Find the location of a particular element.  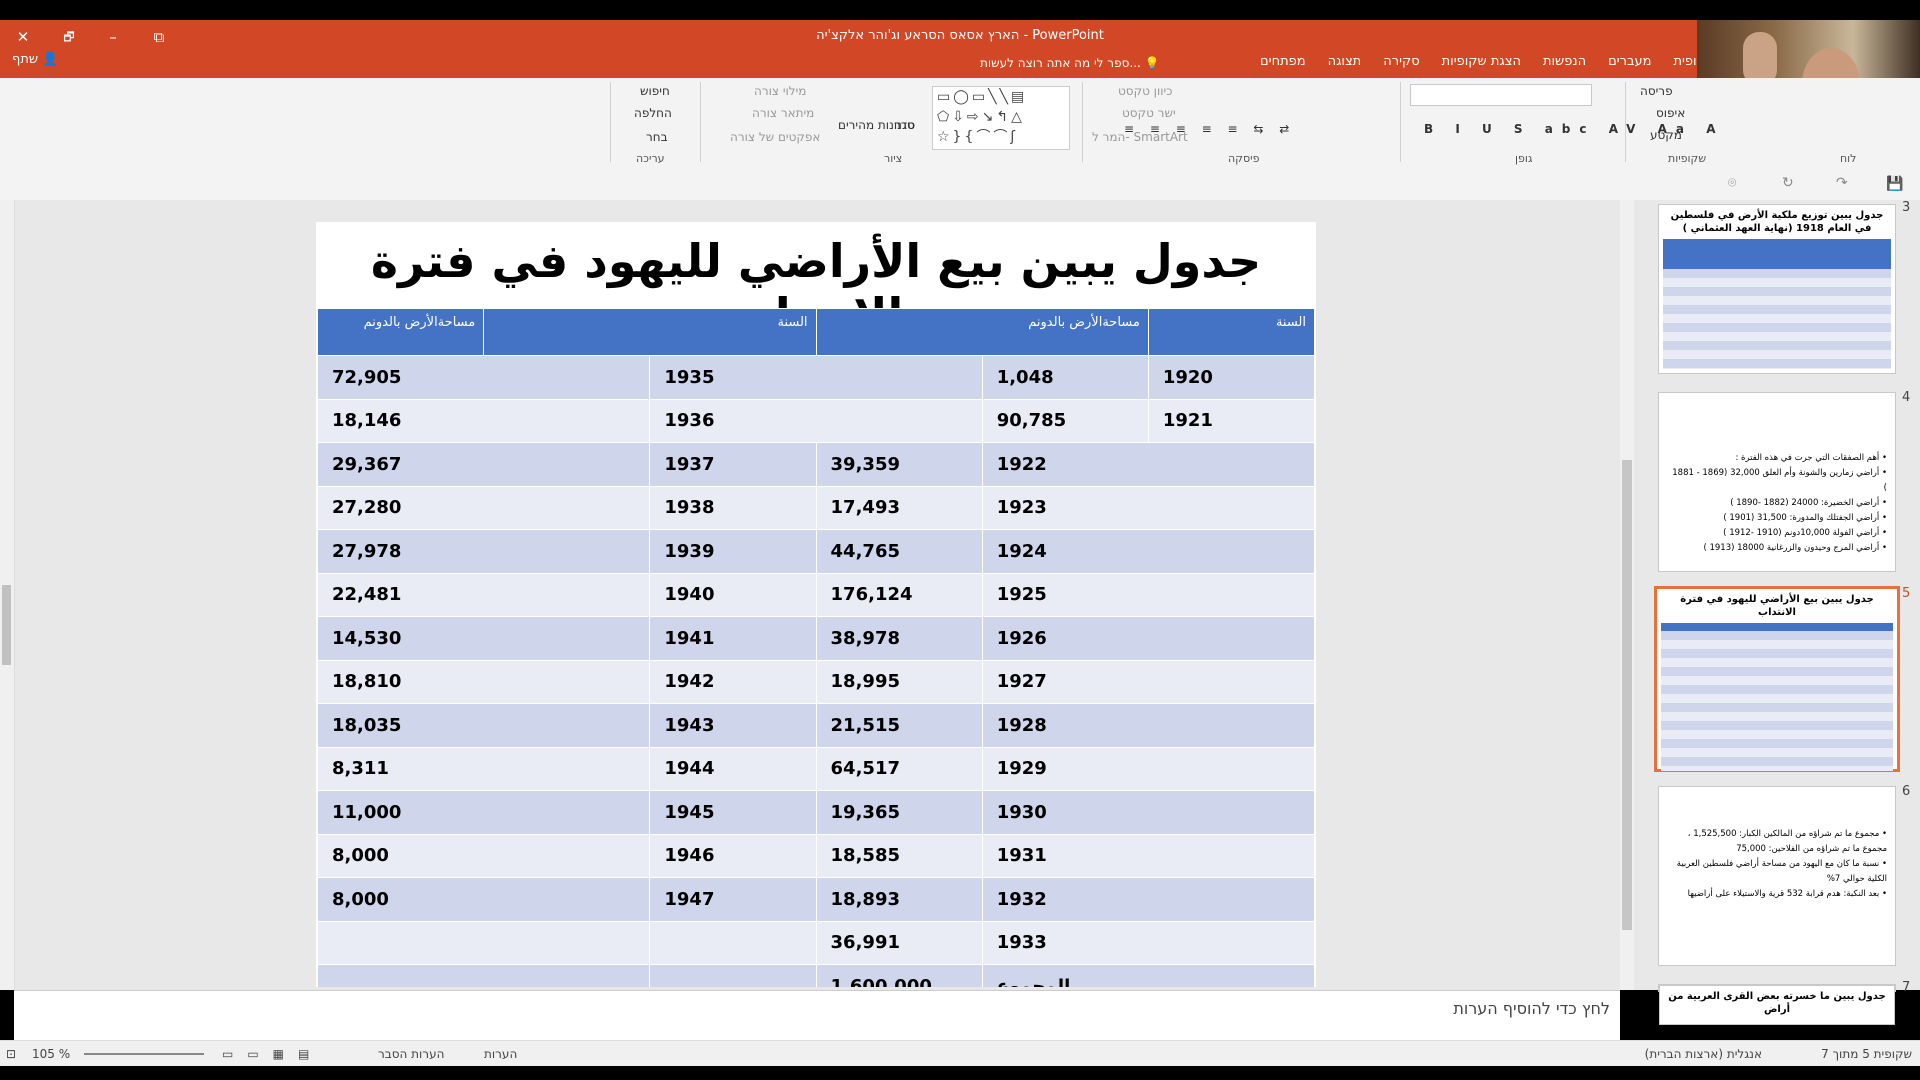

smartart-button: המר ל- SmartArt is located at coordinates (1140, 137).